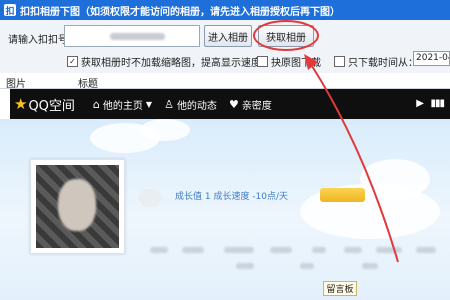 Image resolution: width=450 pixels, height=300 pixels. Describe the element at coordinates (16, 82) in the screenshot. I see `column-header-picture: 图片` at that location.